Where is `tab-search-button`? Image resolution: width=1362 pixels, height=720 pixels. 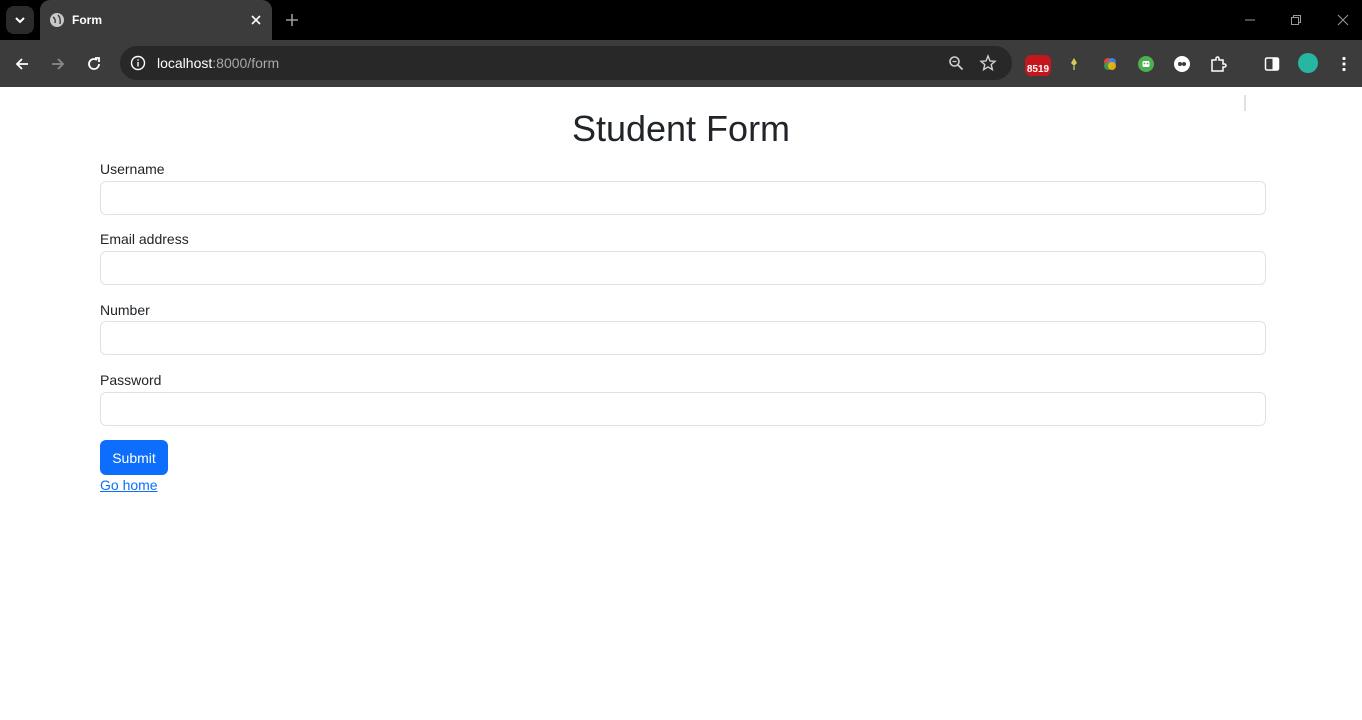 tab-search-button is located at coordinates (20, 20).